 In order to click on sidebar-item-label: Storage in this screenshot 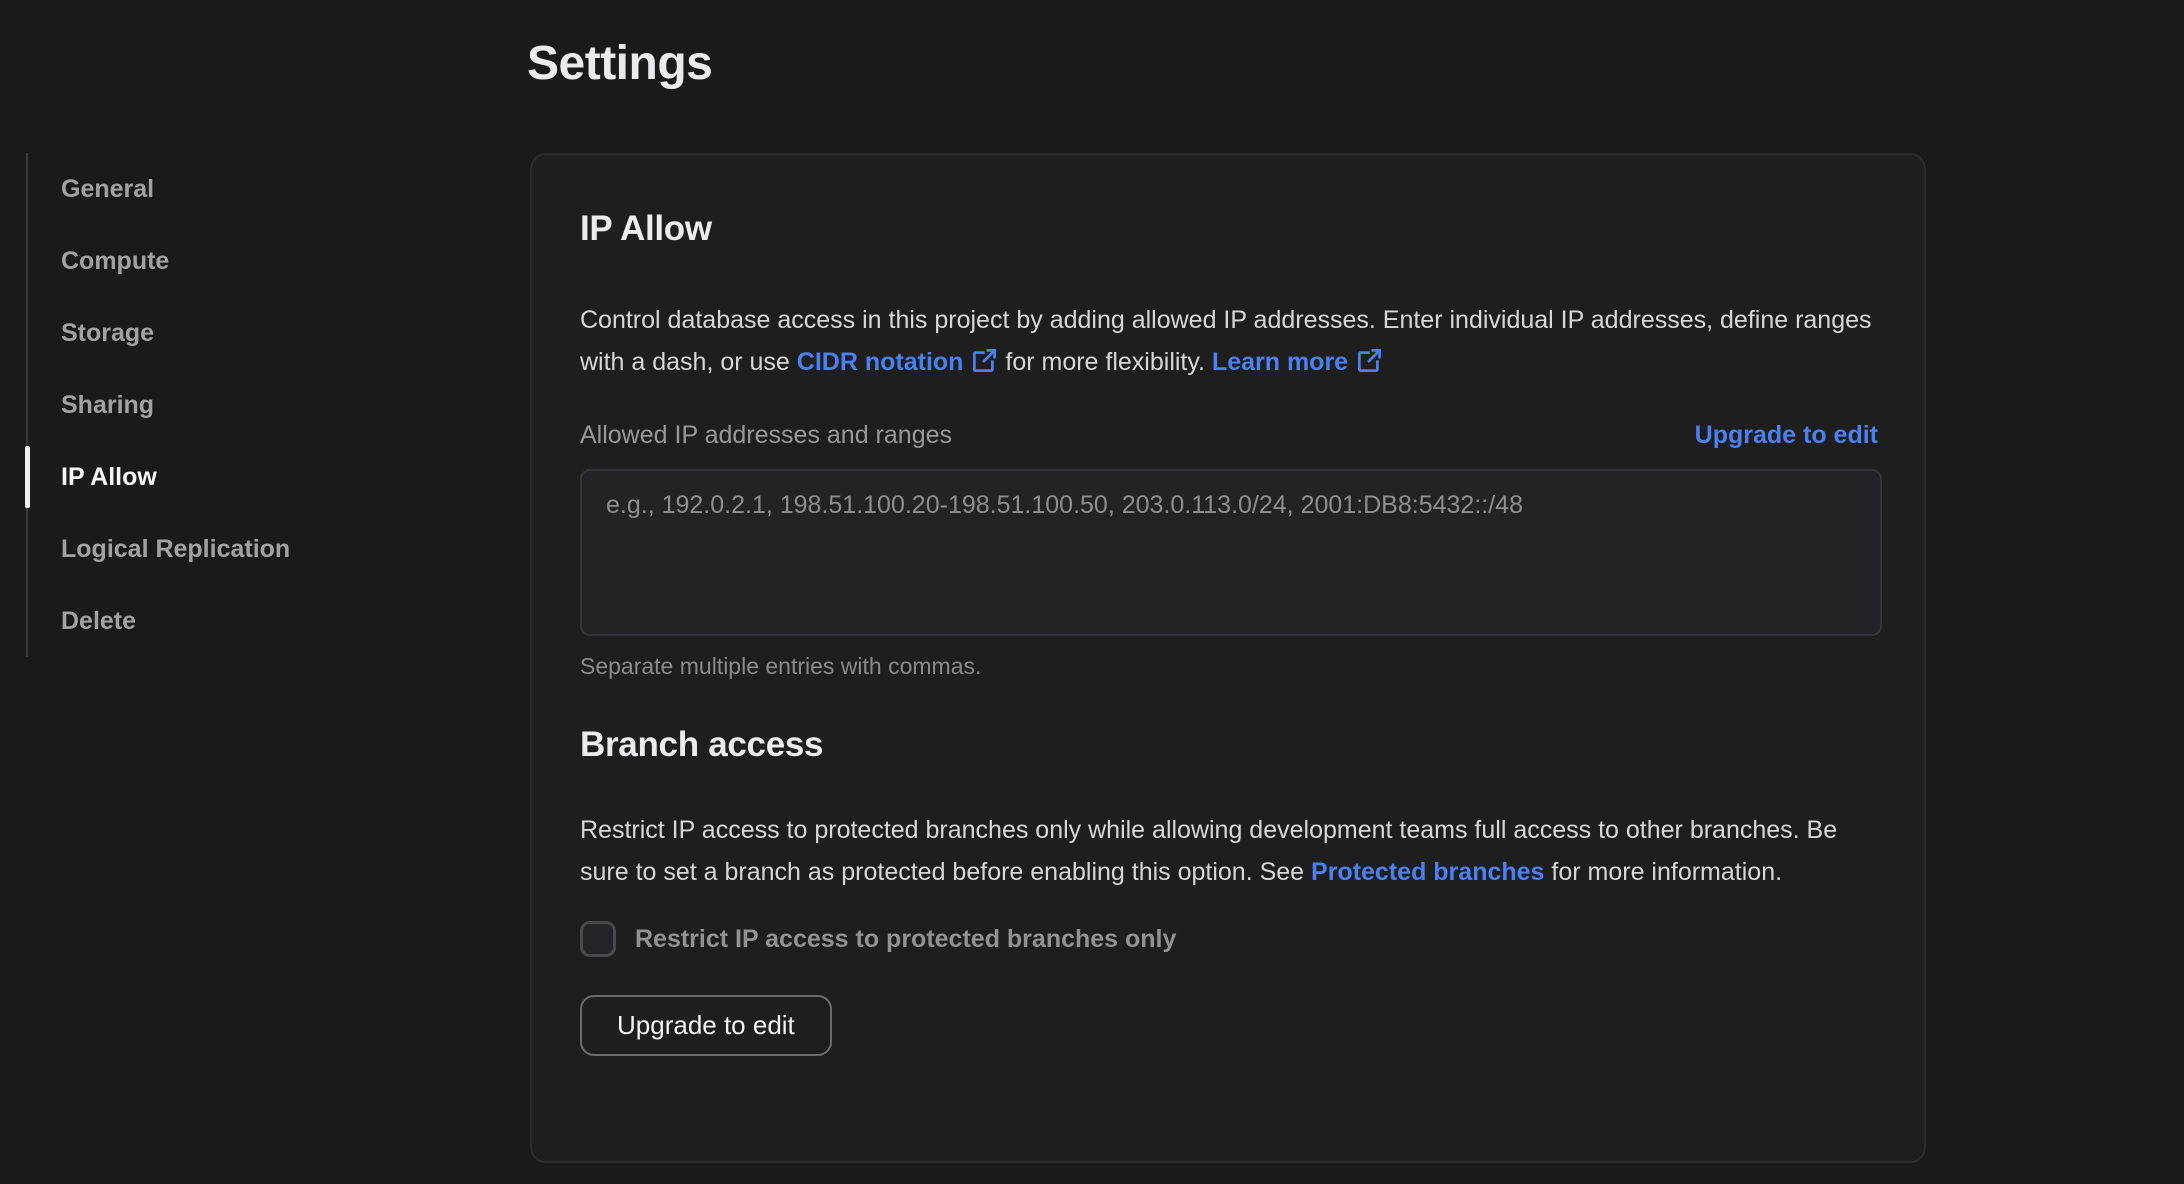, I will do `click(108, 332)`.